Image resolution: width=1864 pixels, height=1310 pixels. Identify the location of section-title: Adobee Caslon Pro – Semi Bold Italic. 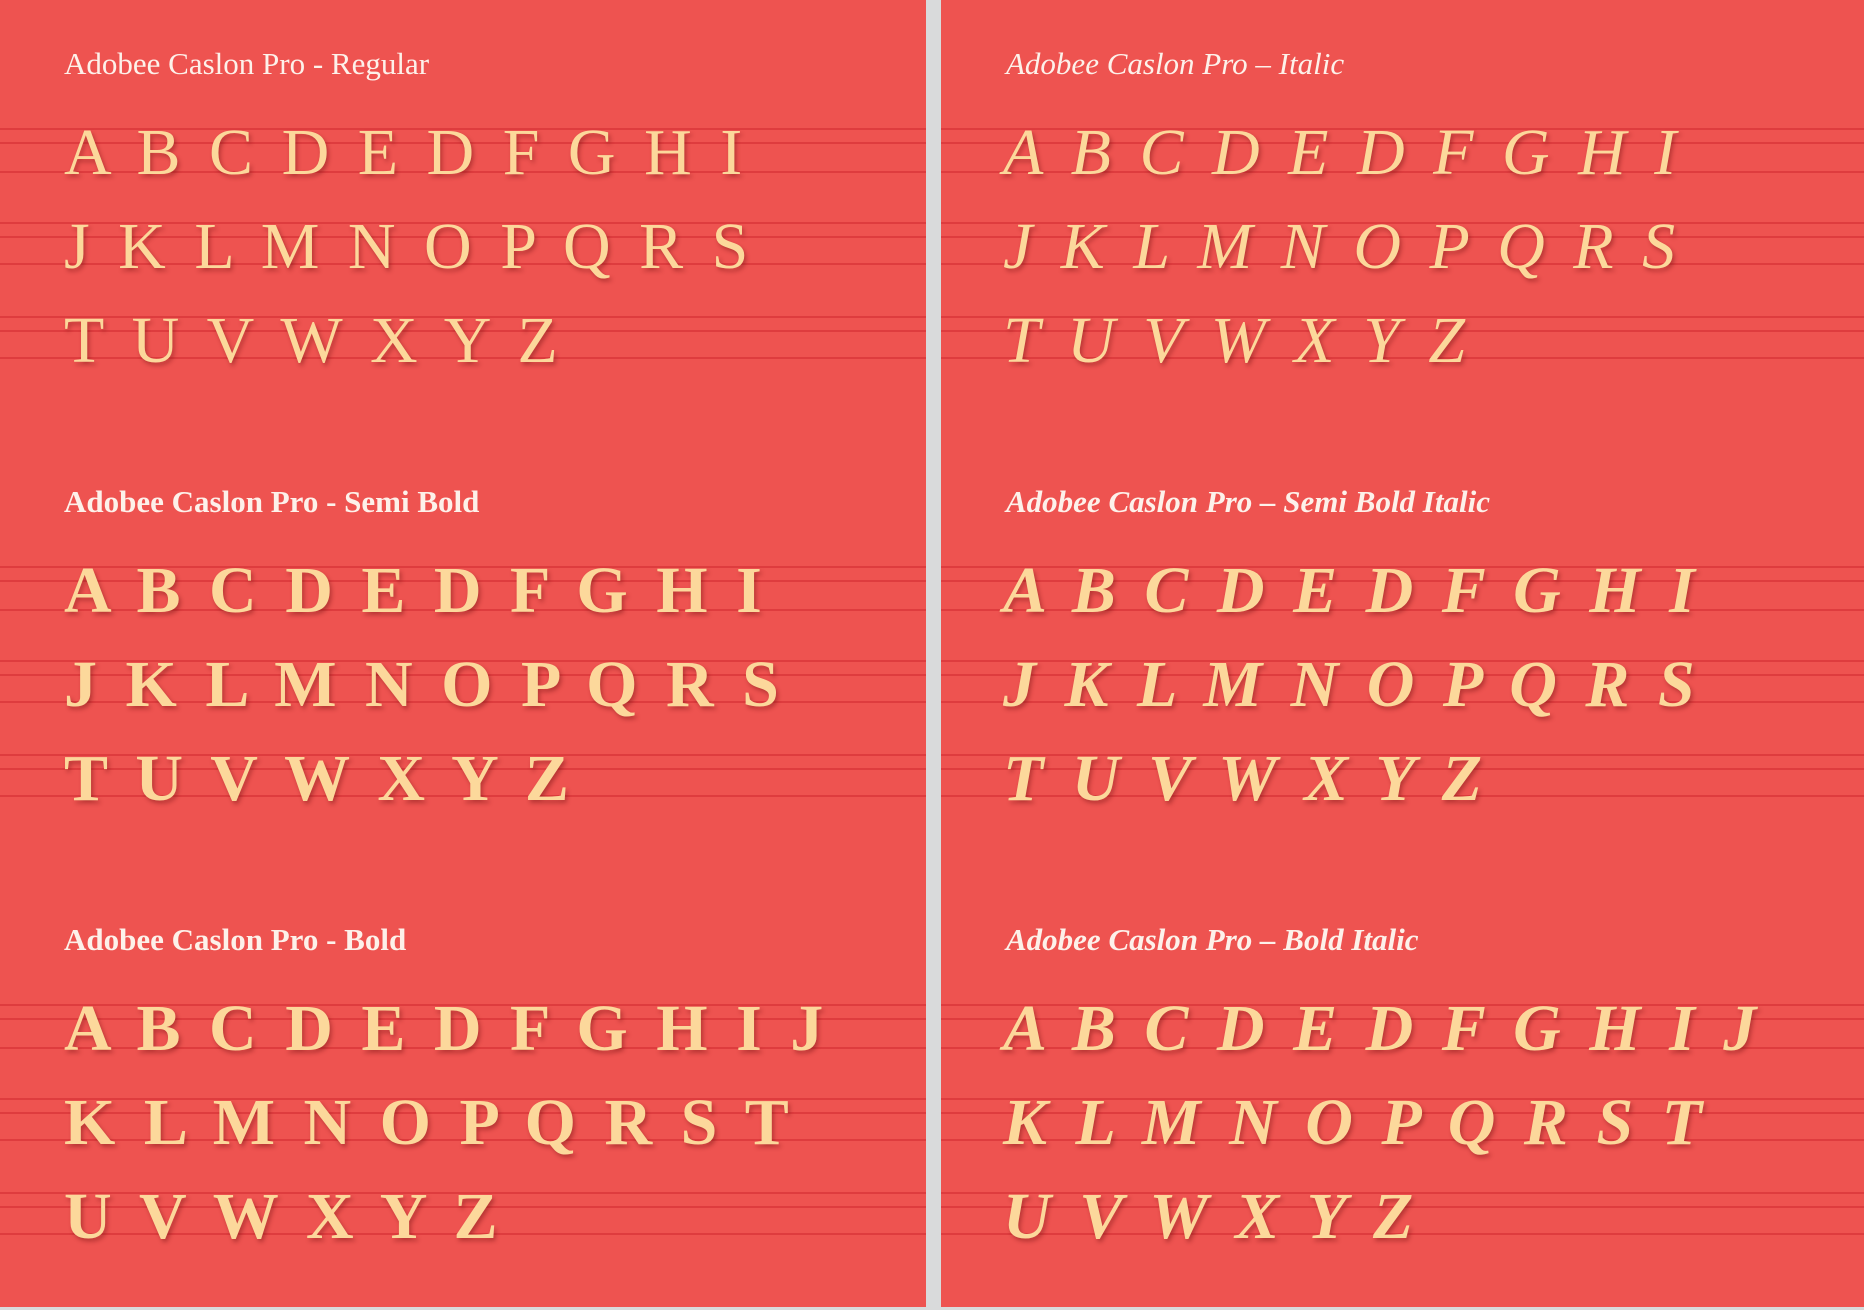
(1248, 501).